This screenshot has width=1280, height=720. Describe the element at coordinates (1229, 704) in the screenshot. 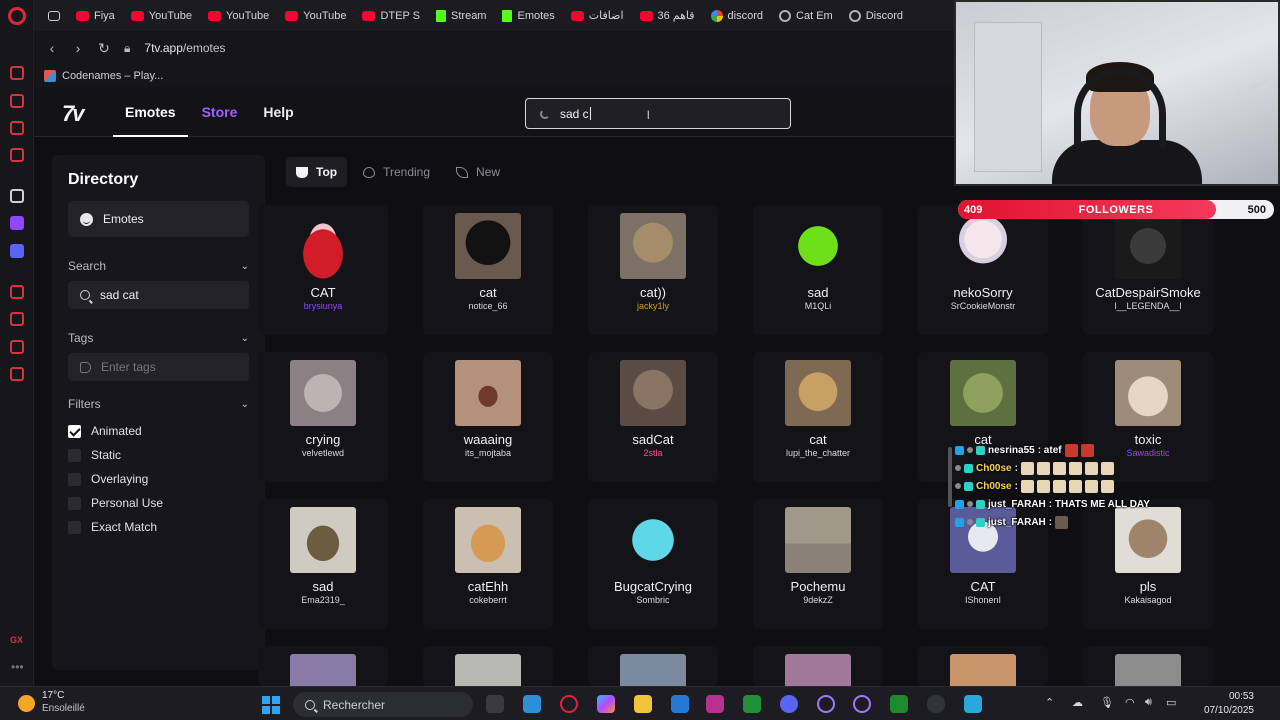

I see `system-clock: 00:53 07/10/2025` at that location.